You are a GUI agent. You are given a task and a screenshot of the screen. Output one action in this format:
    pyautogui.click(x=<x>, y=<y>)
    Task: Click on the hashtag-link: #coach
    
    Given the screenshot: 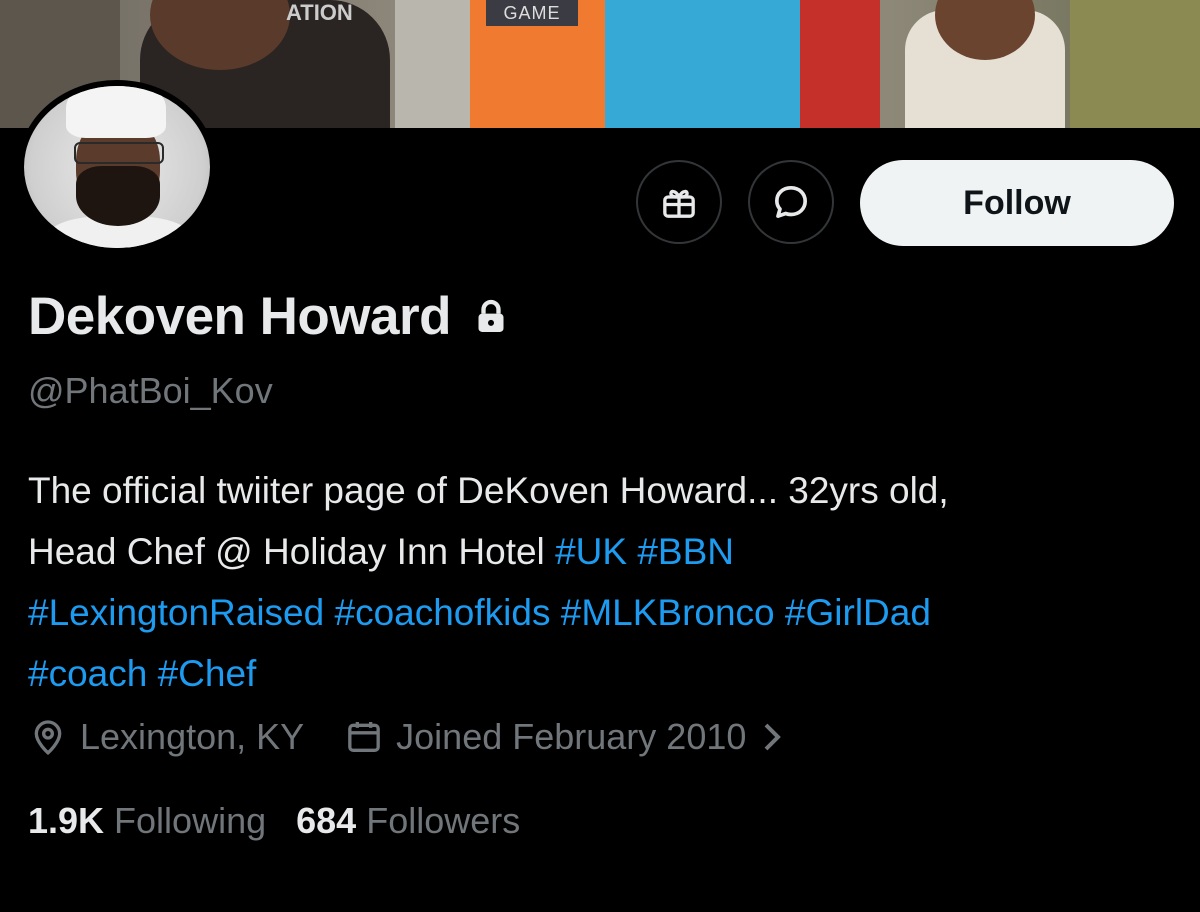 What is the action you would take?
    pyautogui.click(x=87, y=673)
    